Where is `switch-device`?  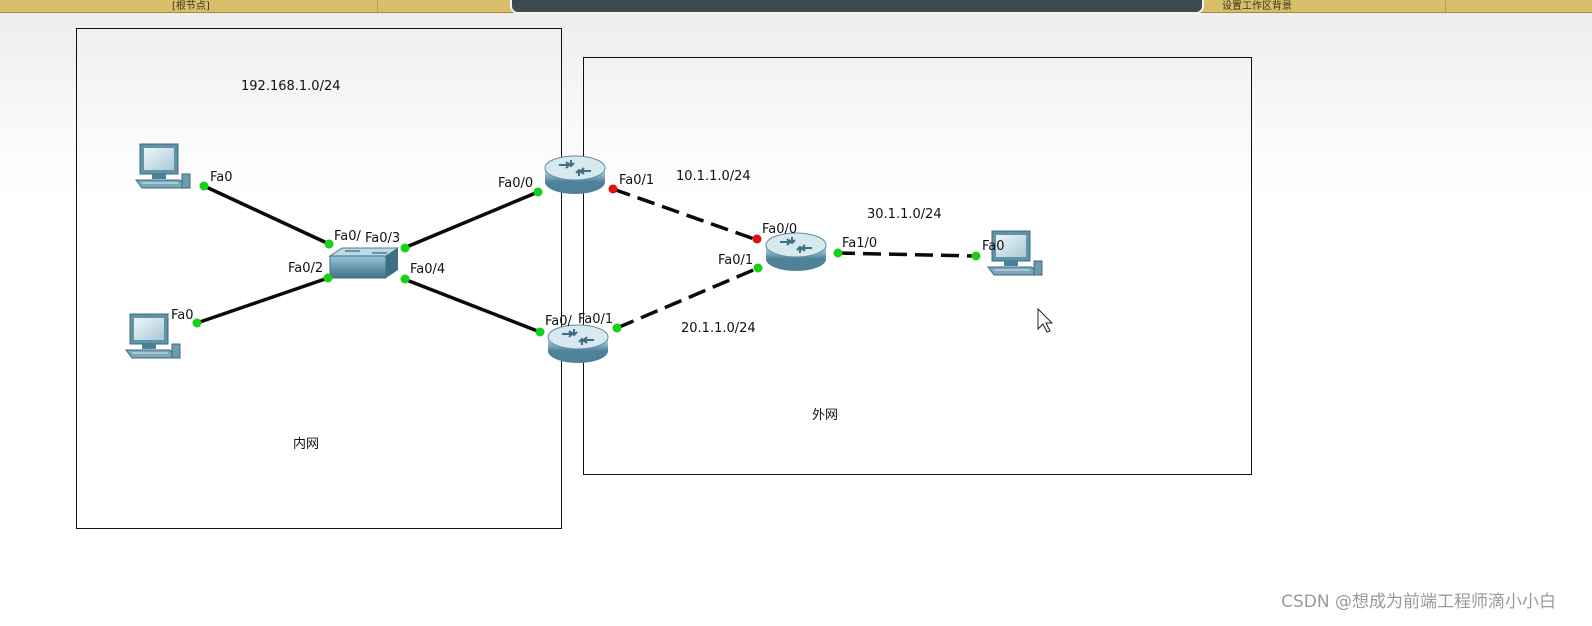 switch-device is located at coordinates (364, 263).